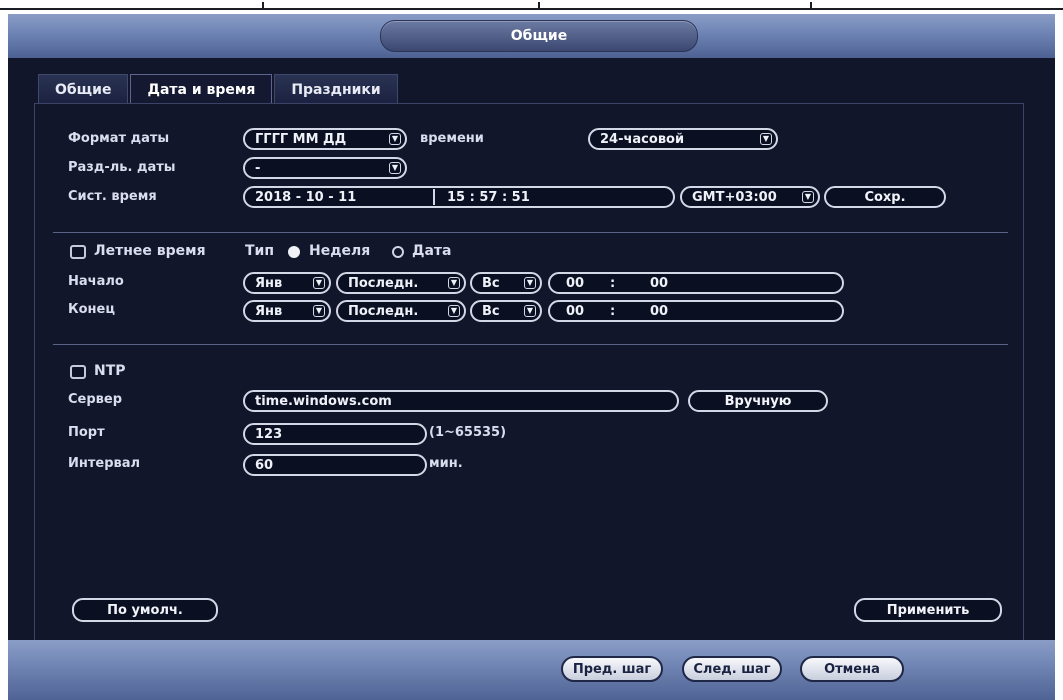  What do you see at coordinates (531, 670) in the screenshot?
I see `wizard-footer: Пред. шаг След. шаг Отмена` at bounding box center [531, 670].